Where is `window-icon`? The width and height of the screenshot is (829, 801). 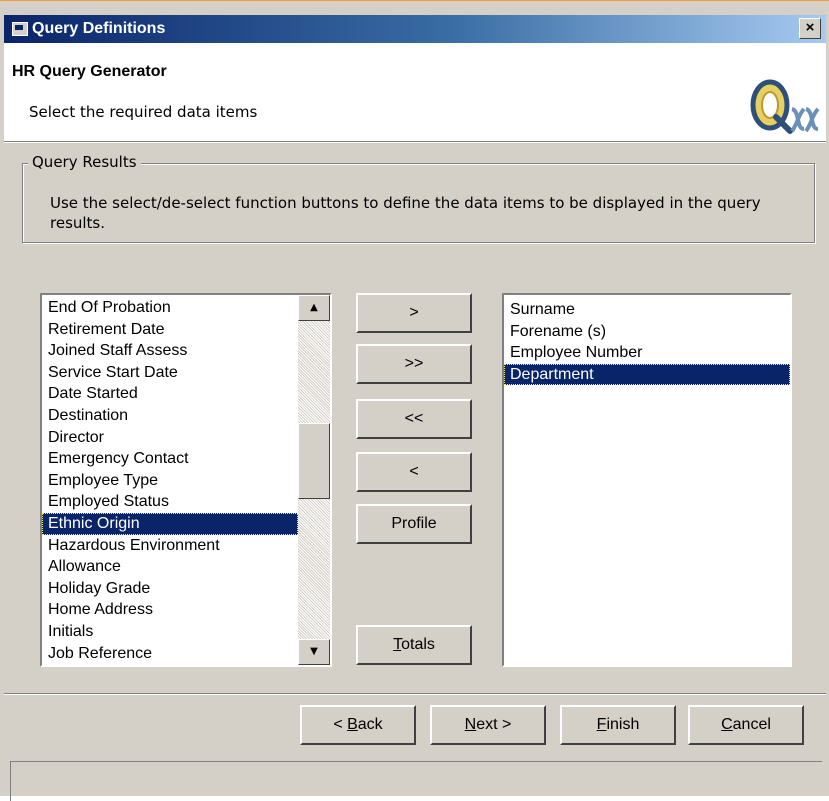 window-icon is located at coordinates (20, 29).